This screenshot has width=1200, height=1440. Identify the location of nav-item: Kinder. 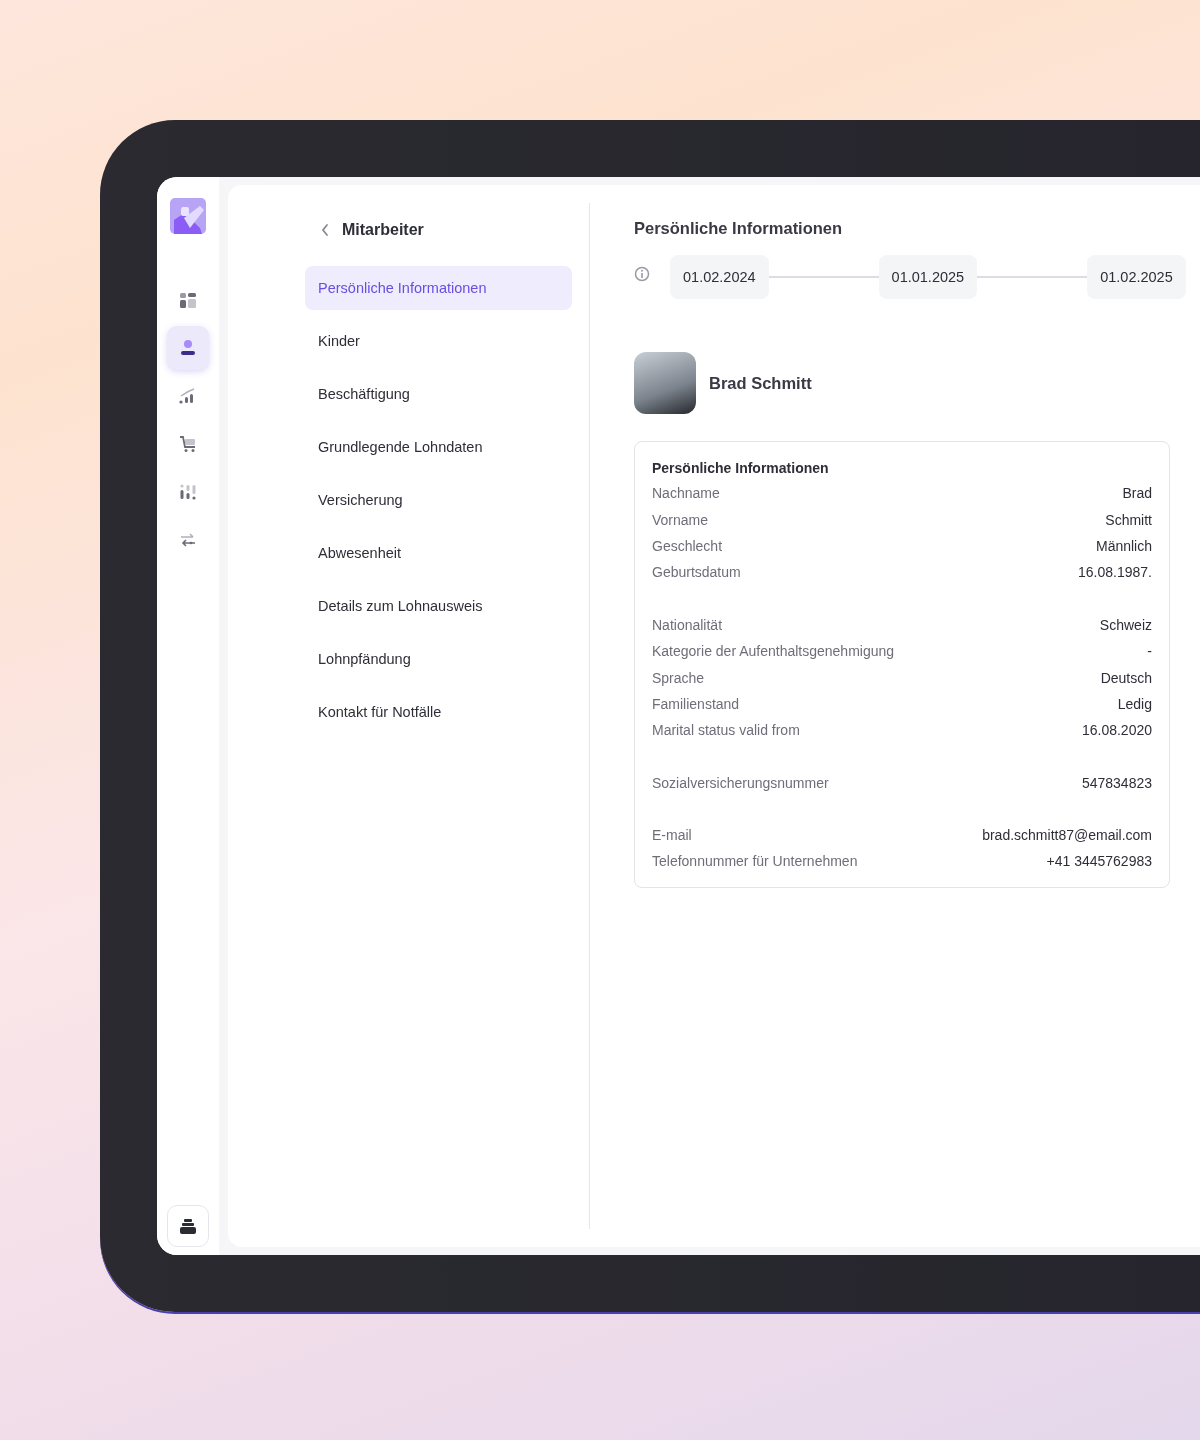
(438, 341).